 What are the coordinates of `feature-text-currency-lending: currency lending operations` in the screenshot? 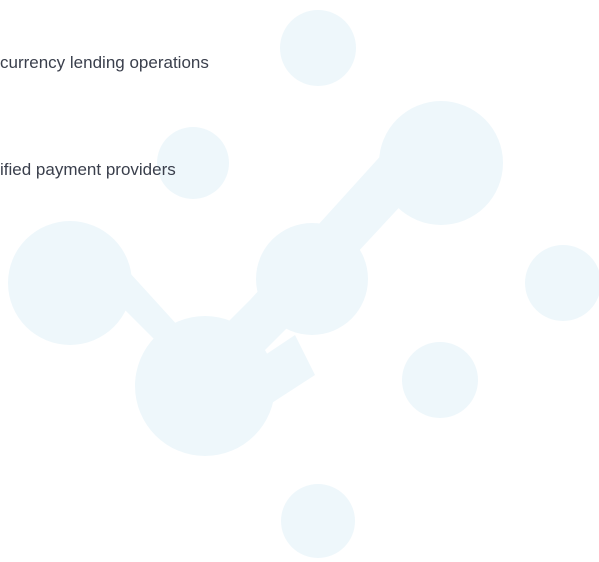 It's located at (104, 62).